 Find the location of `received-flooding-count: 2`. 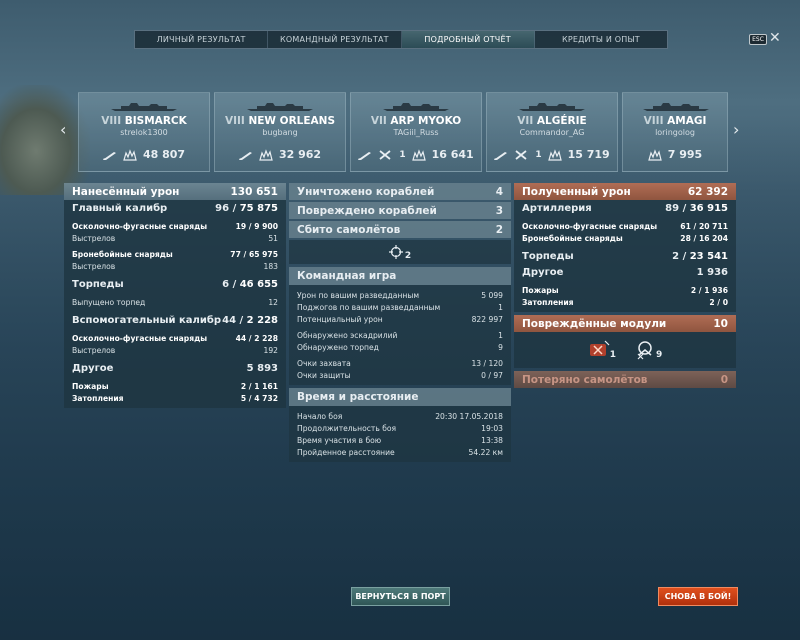

received-flooding-count: 2 is located at coordinates (712, 302).